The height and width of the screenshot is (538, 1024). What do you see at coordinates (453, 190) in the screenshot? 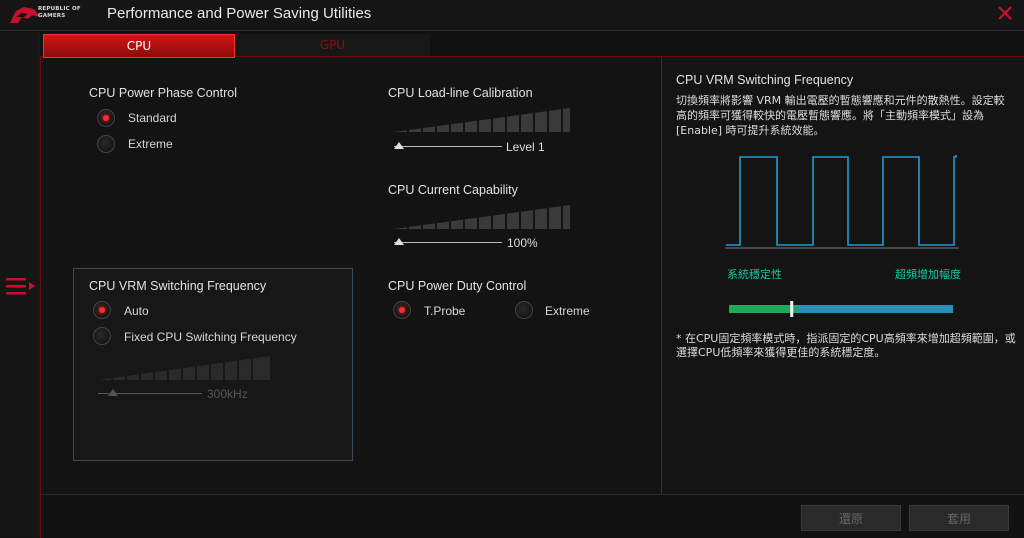
I see `current-capability-title: CPU Current Capability` at bounding box center [453, 190].